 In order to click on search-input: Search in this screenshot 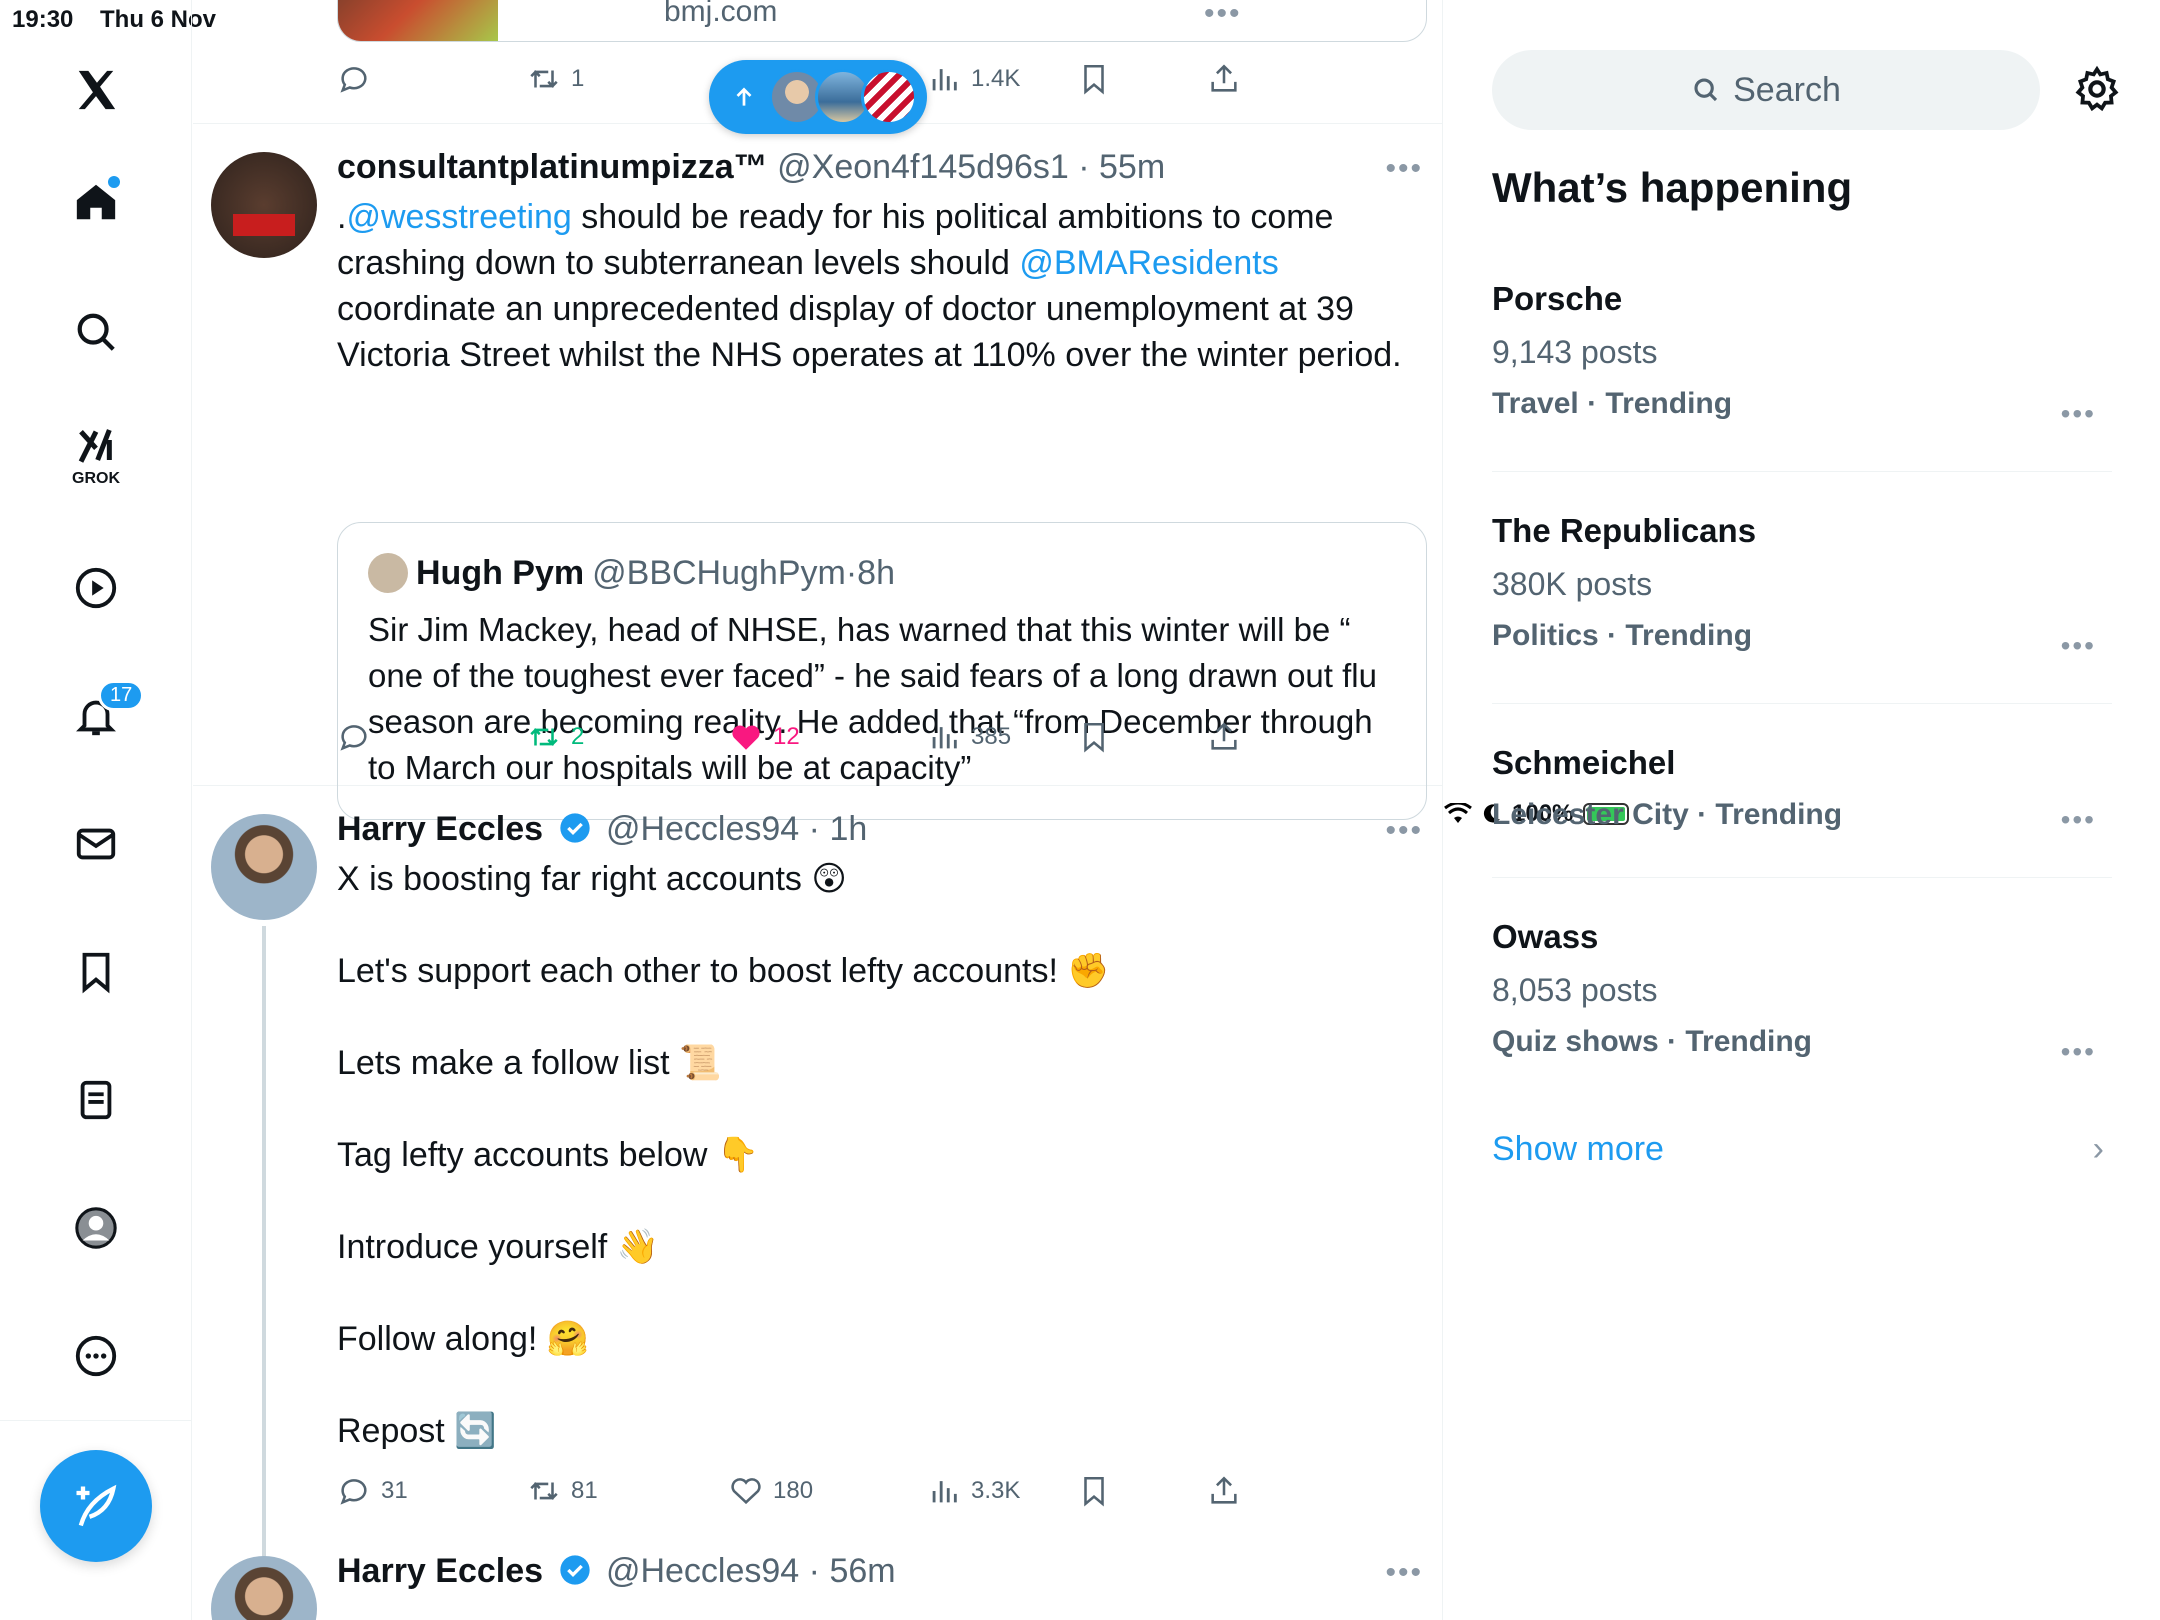, I will do `click(1766, 90)`.